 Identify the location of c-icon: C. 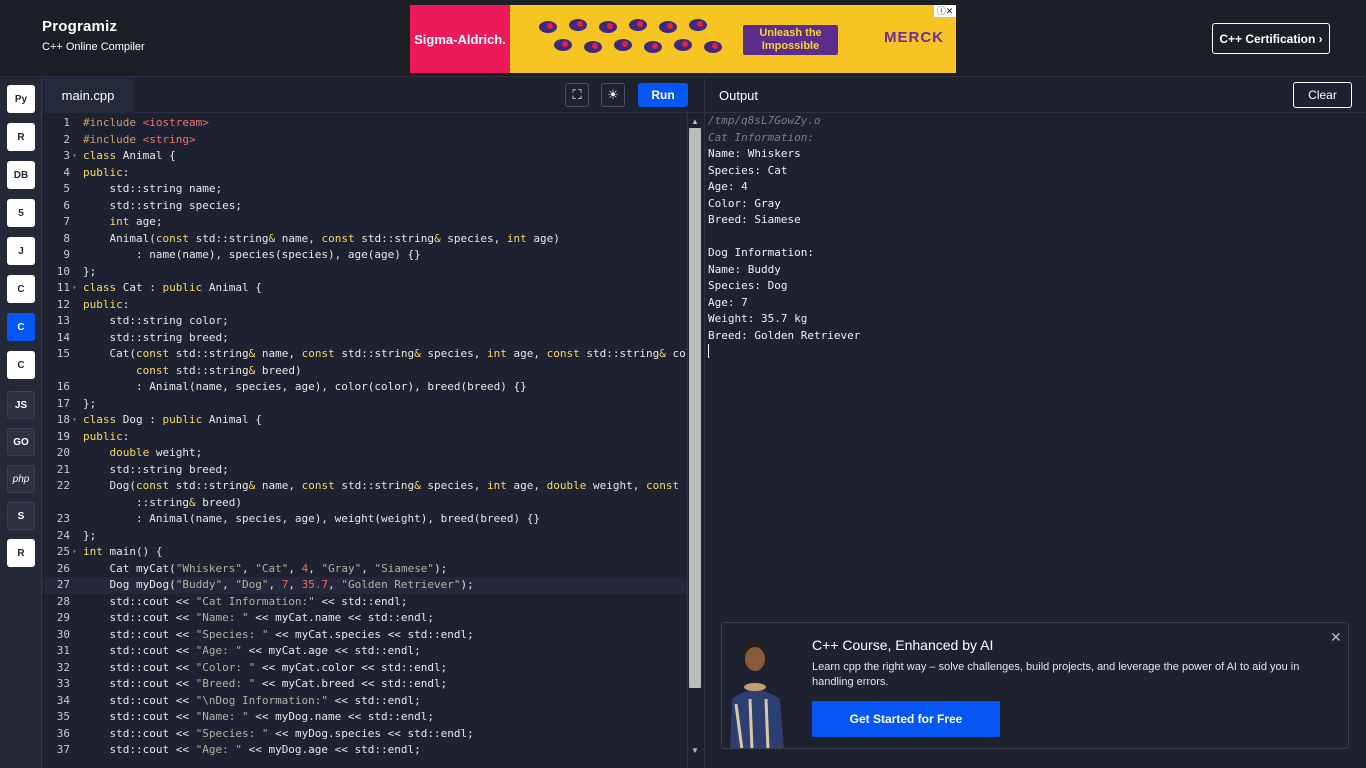
(21, 289).